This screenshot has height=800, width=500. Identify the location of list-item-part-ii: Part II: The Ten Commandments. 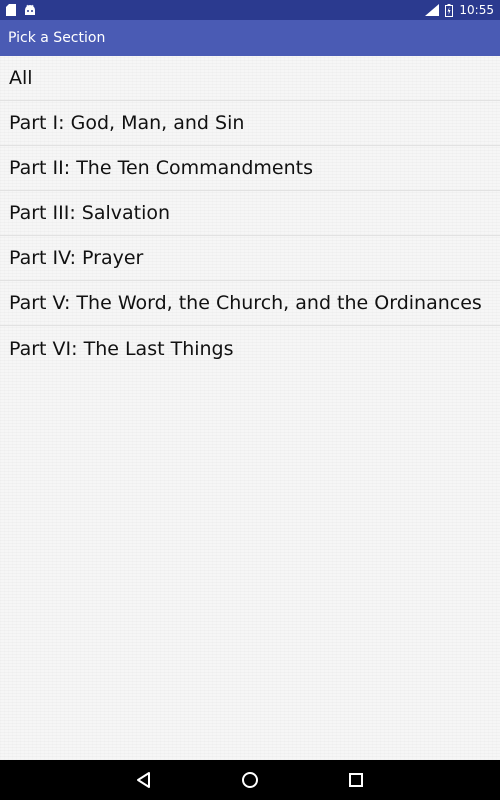
(250, 168).